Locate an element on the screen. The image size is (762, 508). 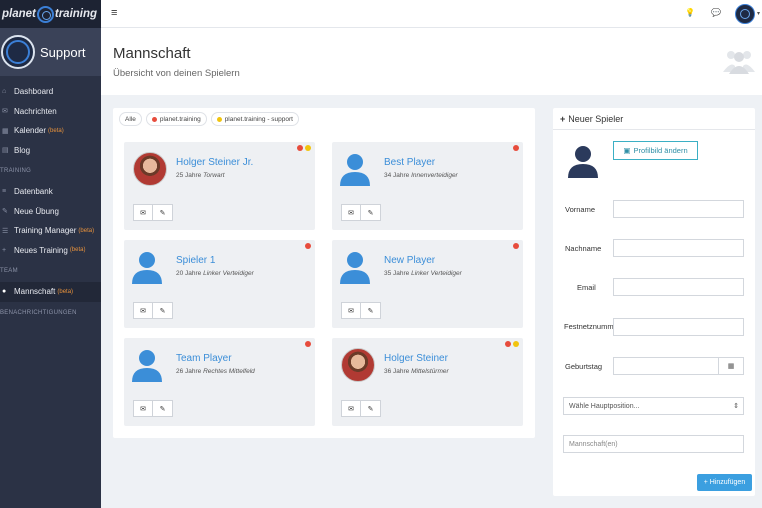
brand-logo: planet training is located at coordinates (50, 14).